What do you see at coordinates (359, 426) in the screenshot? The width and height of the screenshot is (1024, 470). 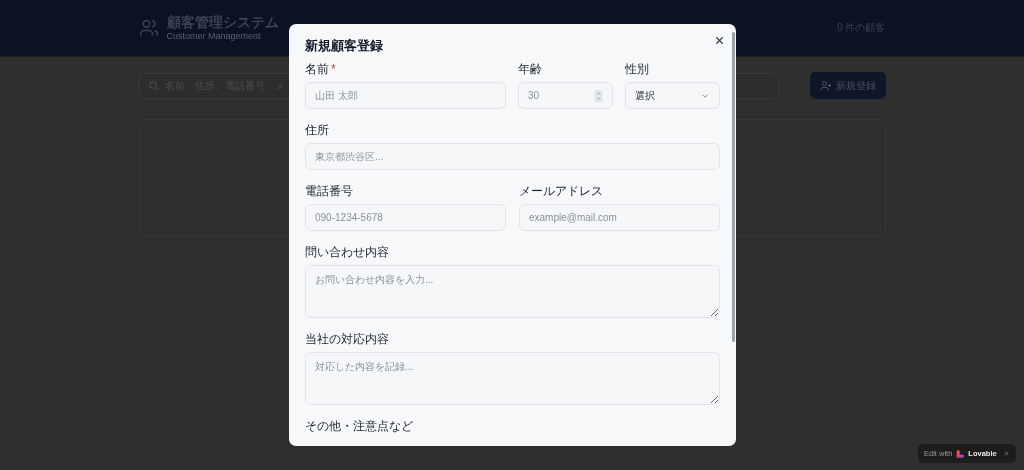 I see `field-label: その他・注意点など` at bounding box center [359, 426].